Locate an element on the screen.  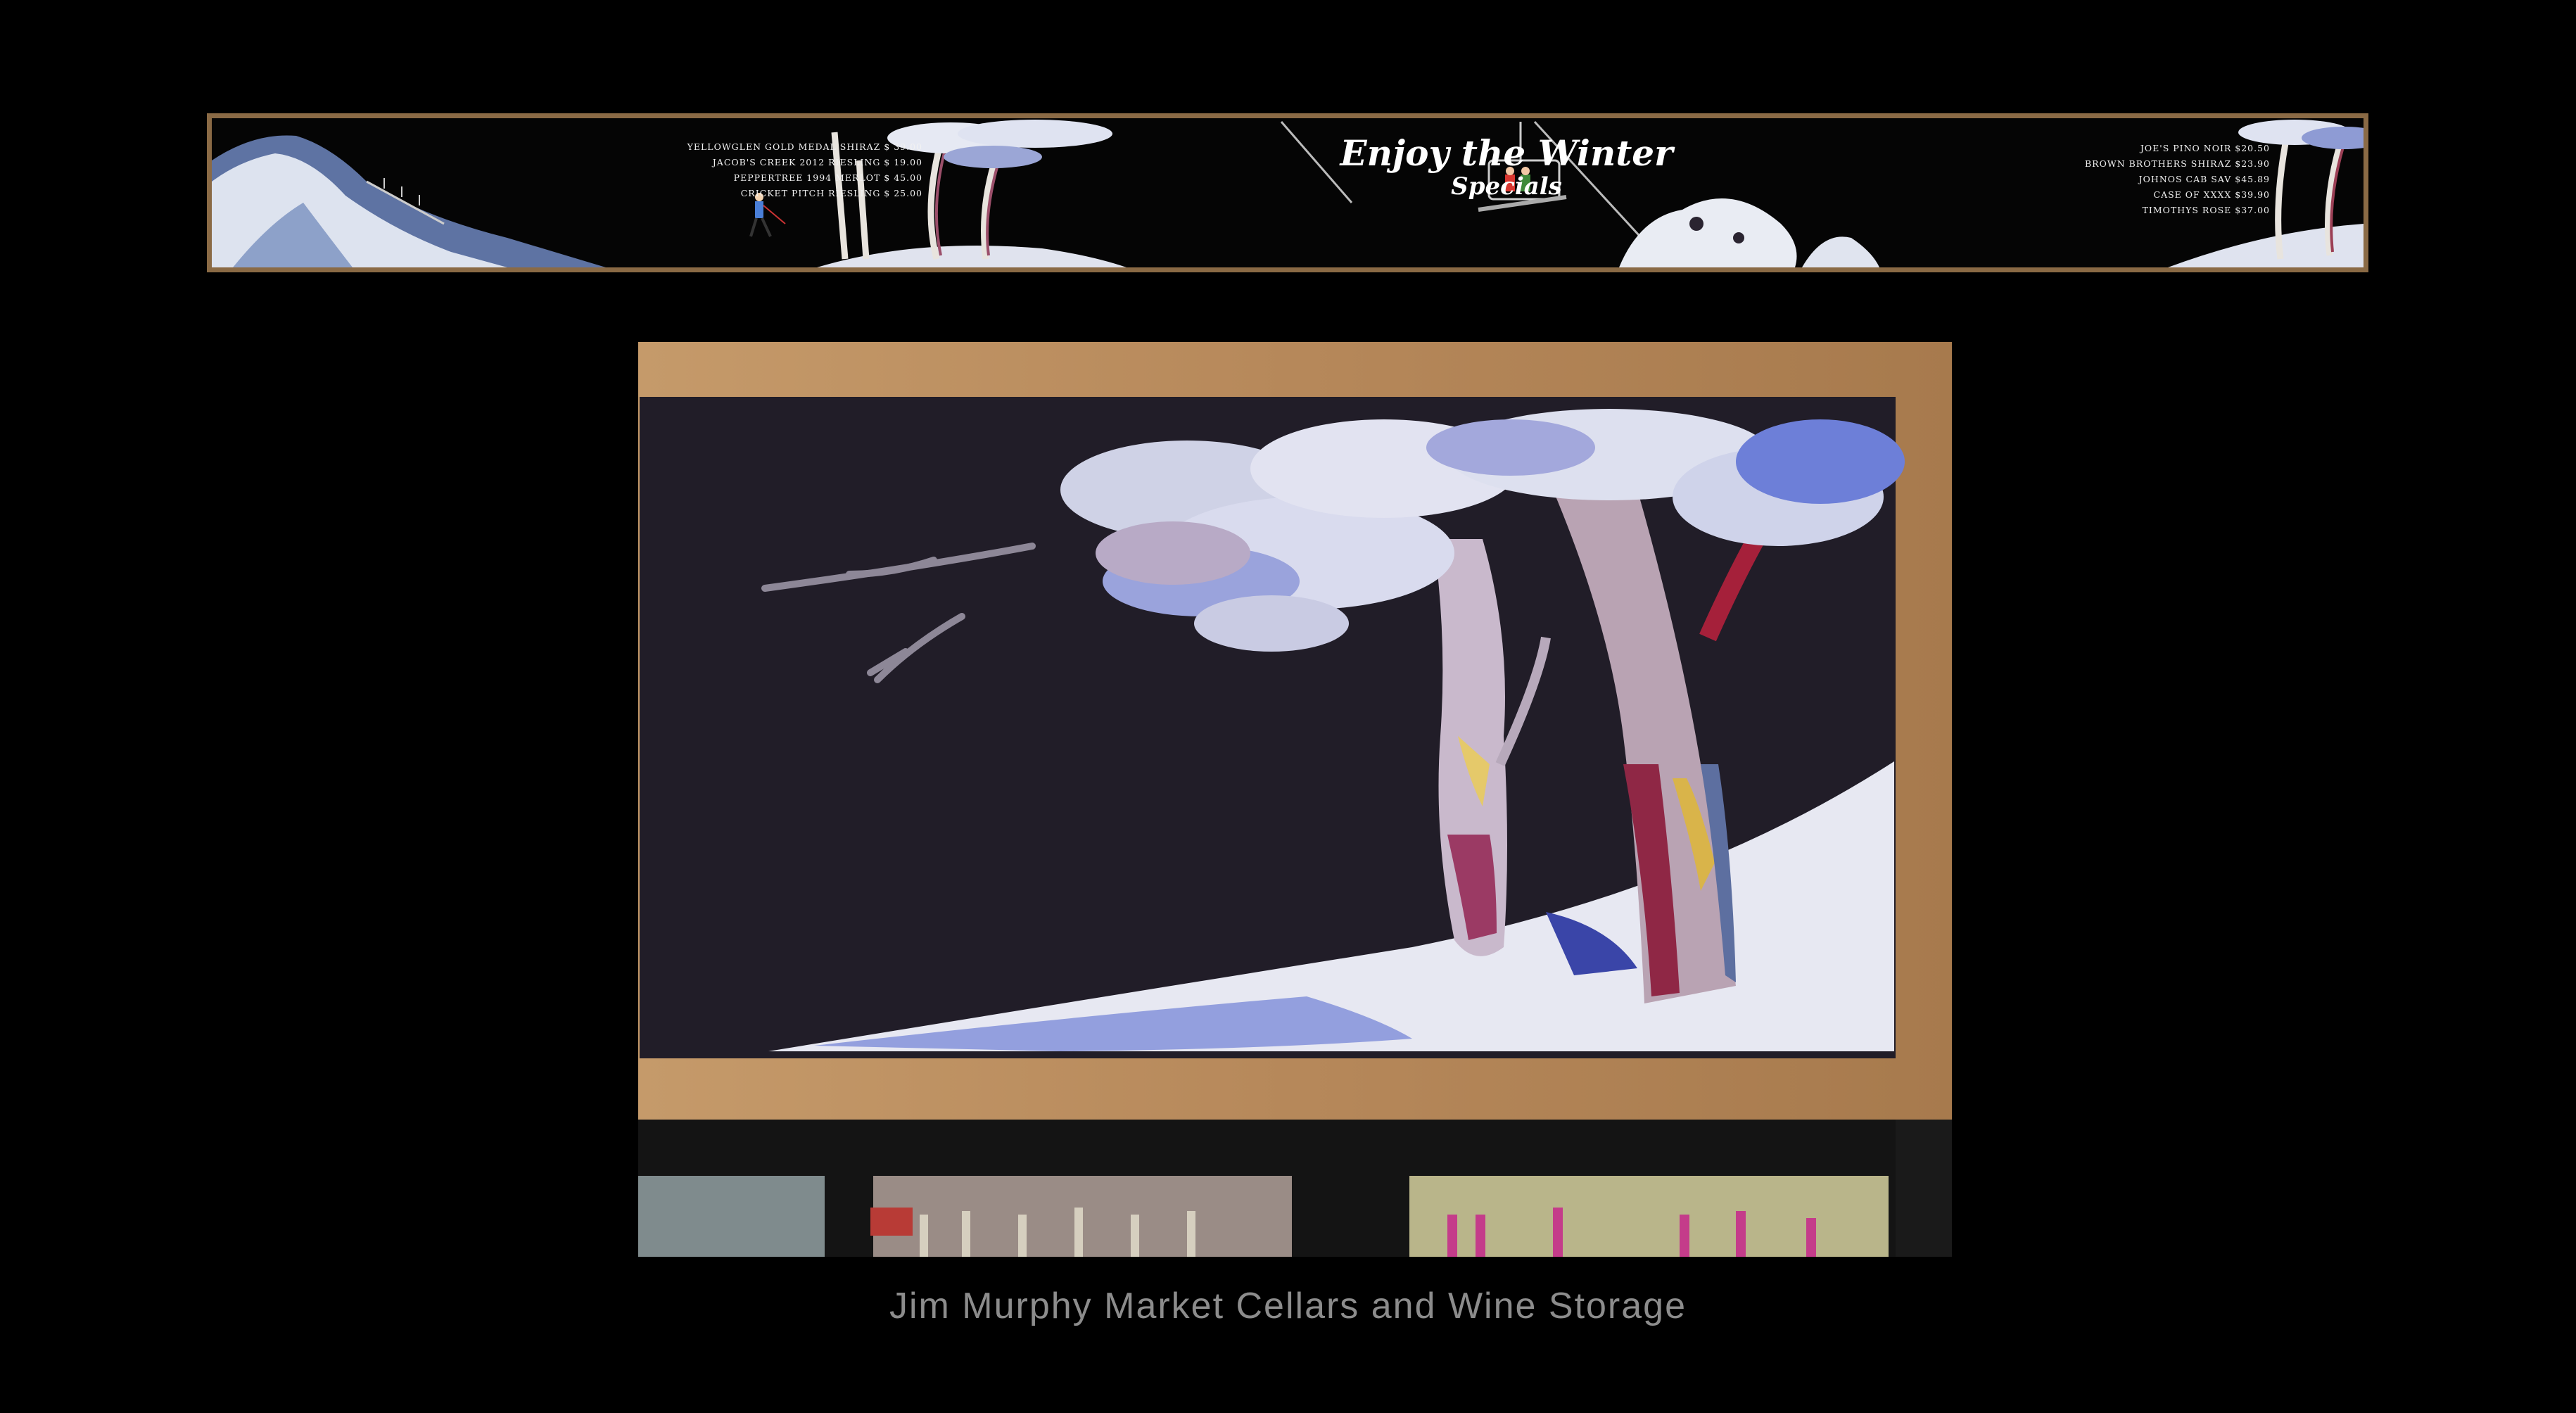
menu-item: Peppertree 1994 Merlot $ 45.00 is located at coordinates (827, 178).